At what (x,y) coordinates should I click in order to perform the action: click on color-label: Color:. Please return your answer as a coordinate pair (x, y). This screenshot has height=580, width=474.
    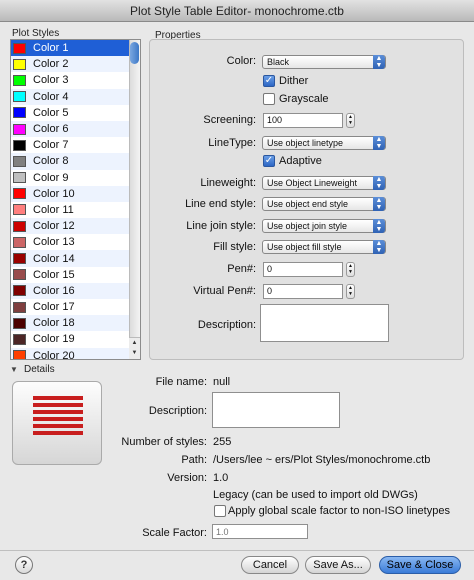
    Looking at the image, I should click on (241, 61).